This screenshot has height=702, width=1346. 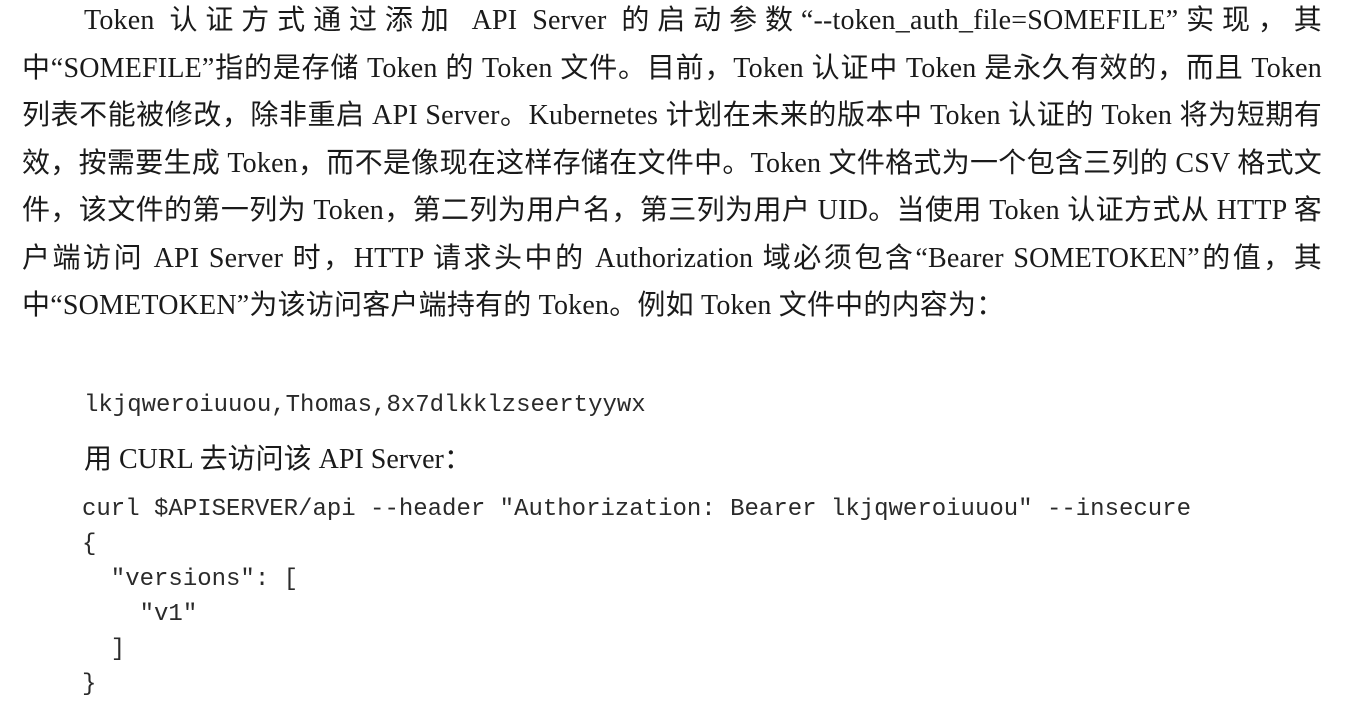 What do you see at coordinates (278, 459) in the screenshot?
I see `curl-caption: 用 CURL 去访问该 API Server：` at bounding box center [278, 459].